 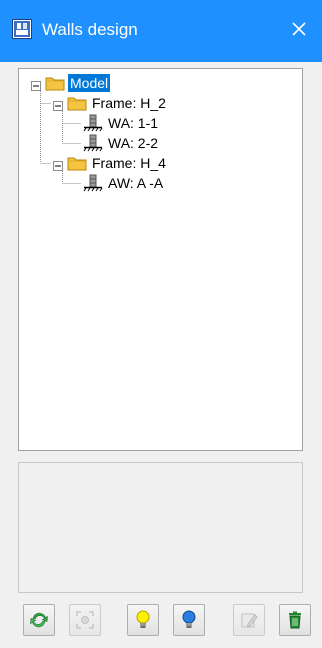 I want to click on tree-node-label: WA: 1-1, so click(x=133, y=123).